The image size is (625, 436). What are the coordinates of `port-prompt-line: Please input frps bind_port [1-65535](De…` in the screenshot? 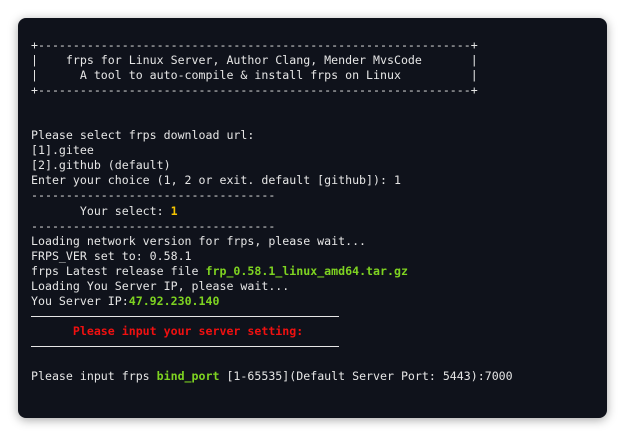 It's located at (272, 376).